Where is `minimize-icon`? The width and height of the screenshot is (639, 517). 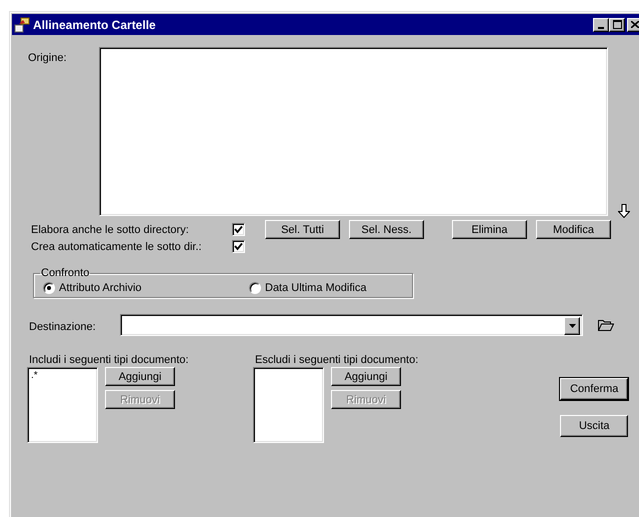 minimize-icon is located at coordinates (601, 27).